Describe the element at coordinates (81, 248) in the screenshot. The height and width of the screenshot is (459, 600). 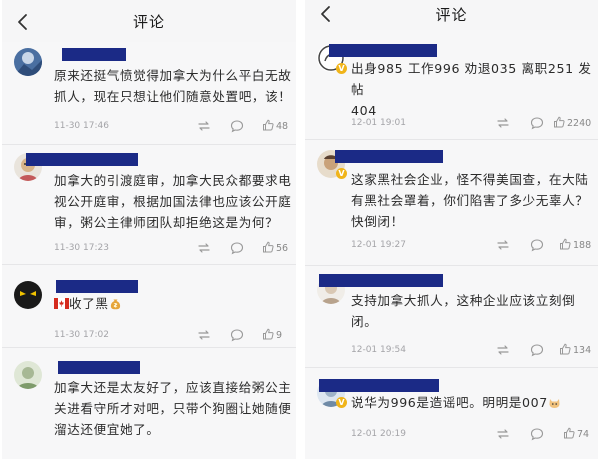
I see `timestamp: 11-30 17:23` at that location.